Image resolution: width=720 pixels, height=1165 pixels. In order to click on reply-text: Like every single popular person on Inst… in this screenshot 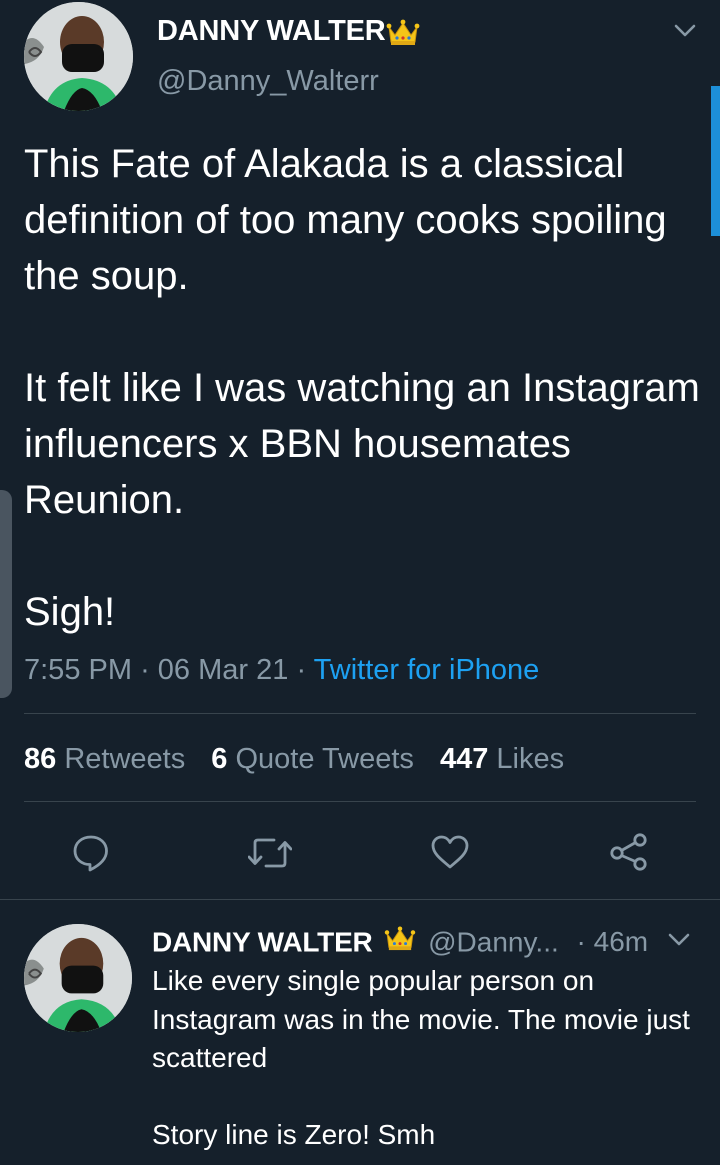, I will do `click(421, 1057)`.